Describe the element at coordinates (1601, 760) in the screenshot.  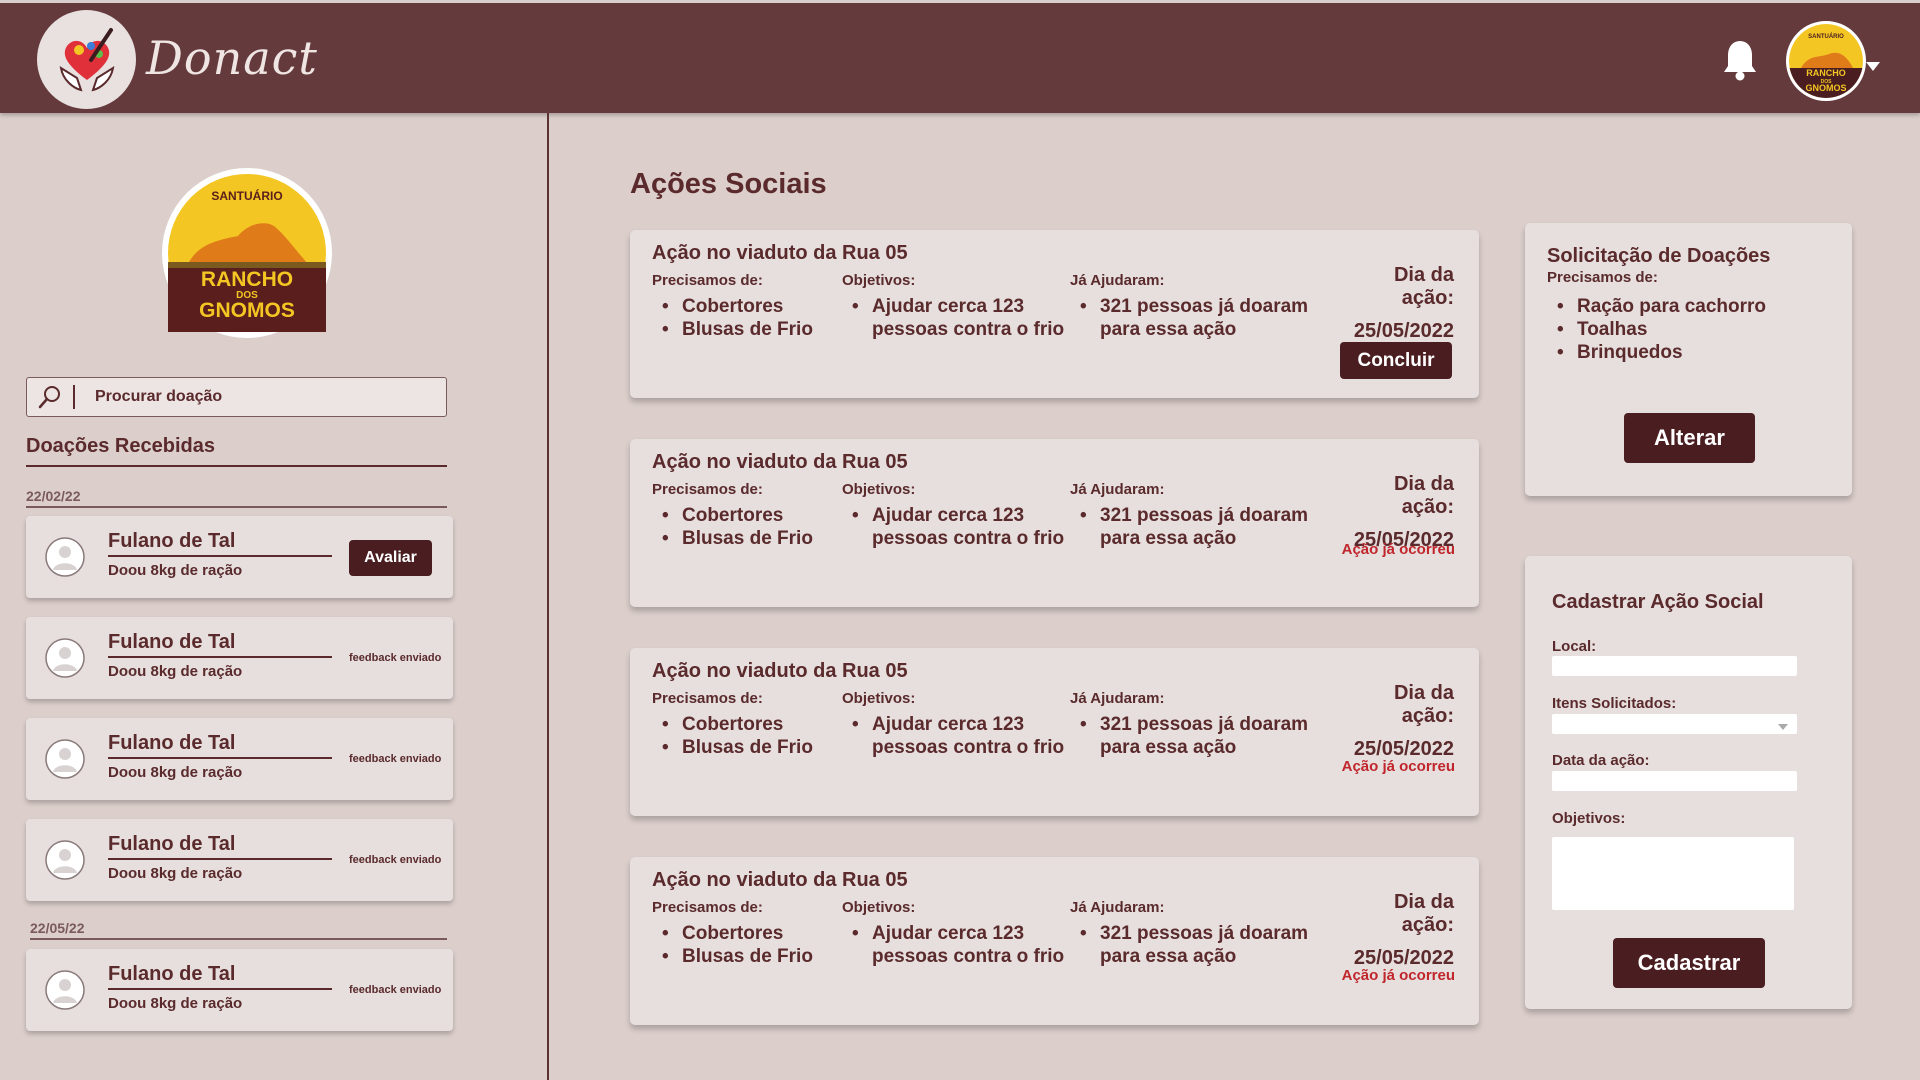
I see `action-date-label: Data da ação:` at that location.